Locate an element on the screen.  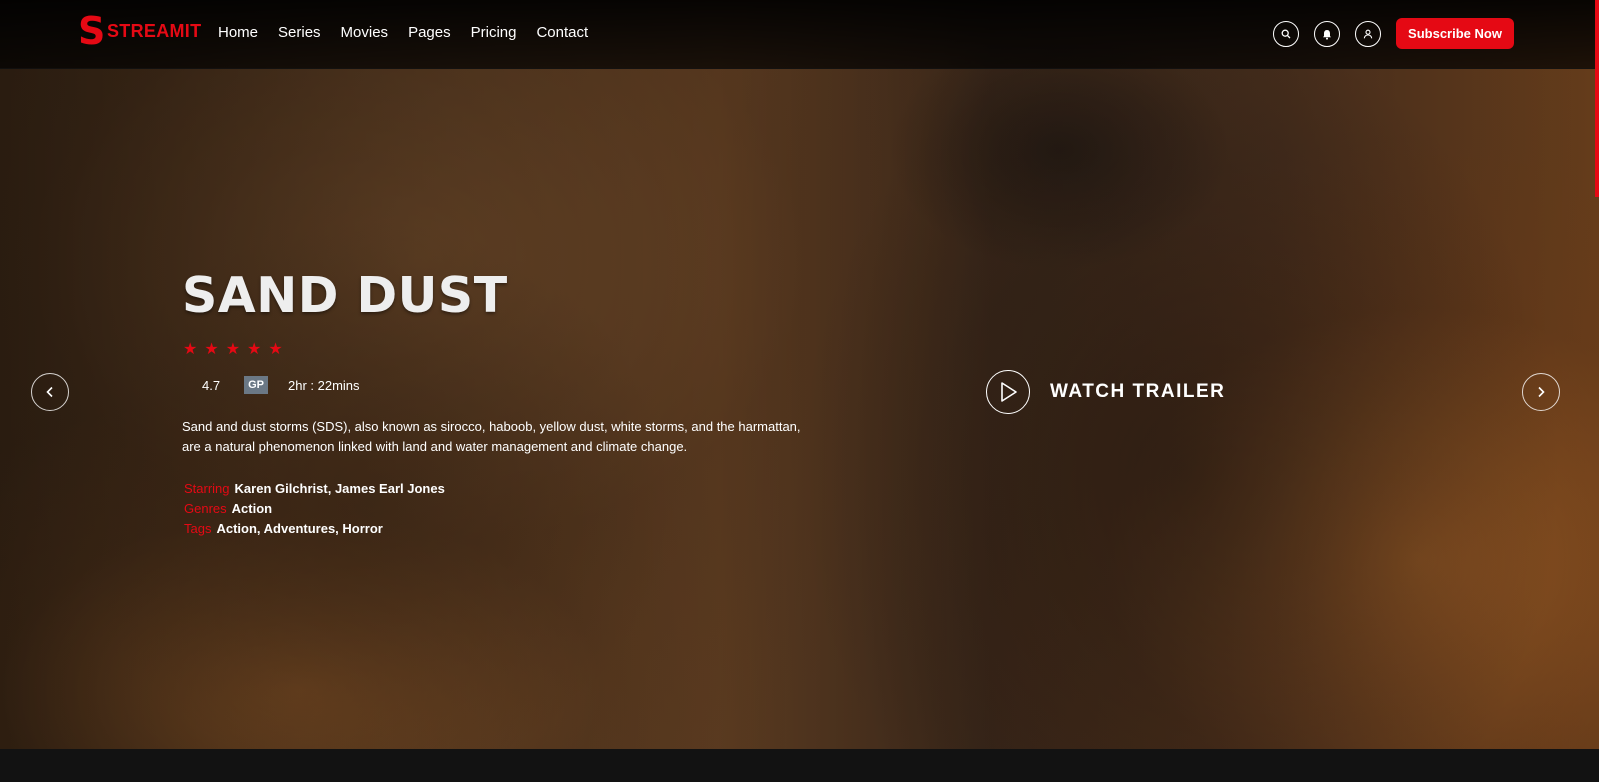
logo-text: STREAMIT is located at coordinates (154, 30).